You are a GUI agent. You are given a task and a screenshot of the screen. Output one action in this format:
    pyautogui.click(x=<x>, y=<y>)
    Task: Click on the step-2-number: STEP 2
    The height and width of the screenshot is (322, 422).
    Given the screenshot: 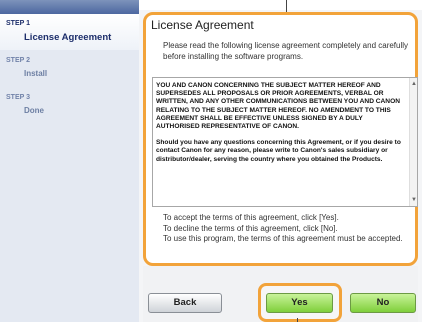 What is the action you would take?
    pyautogui.click(x=18, y=60)
    